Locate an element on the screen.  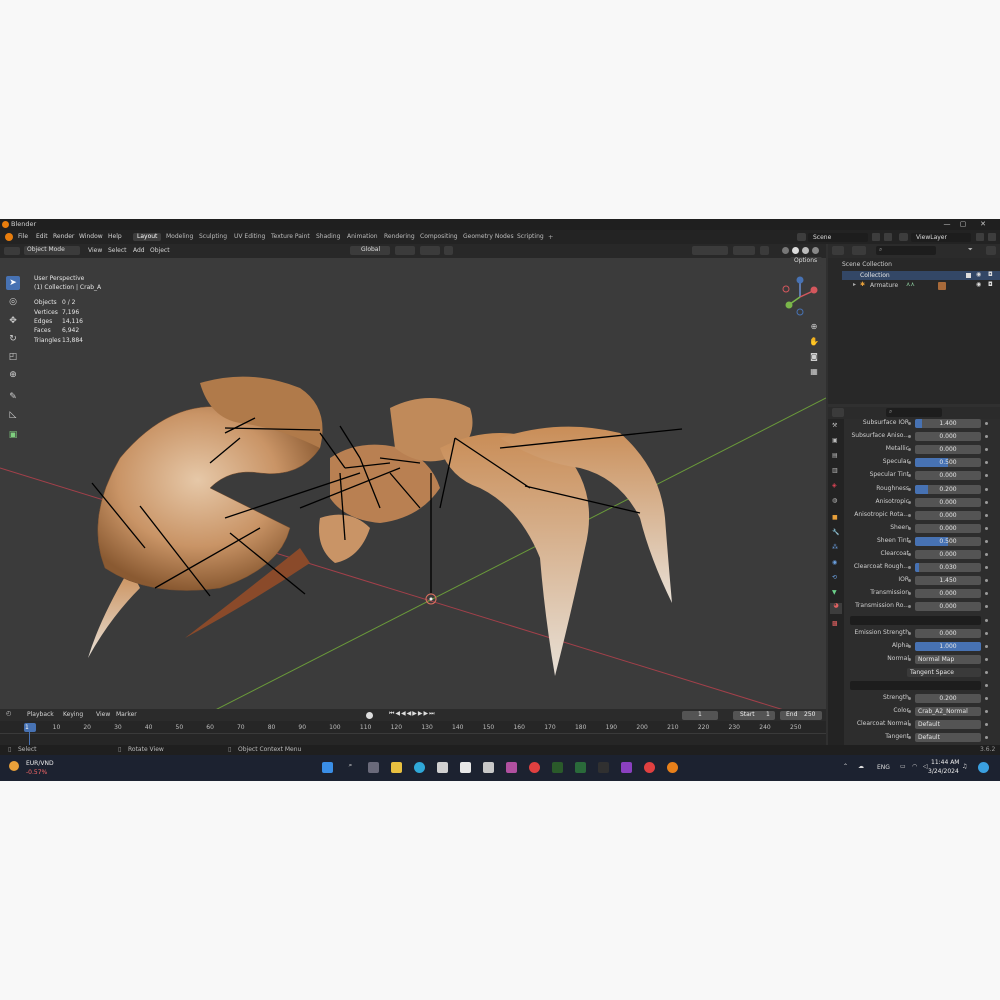
delete-scene-icon is located at coordinates (888, 237).